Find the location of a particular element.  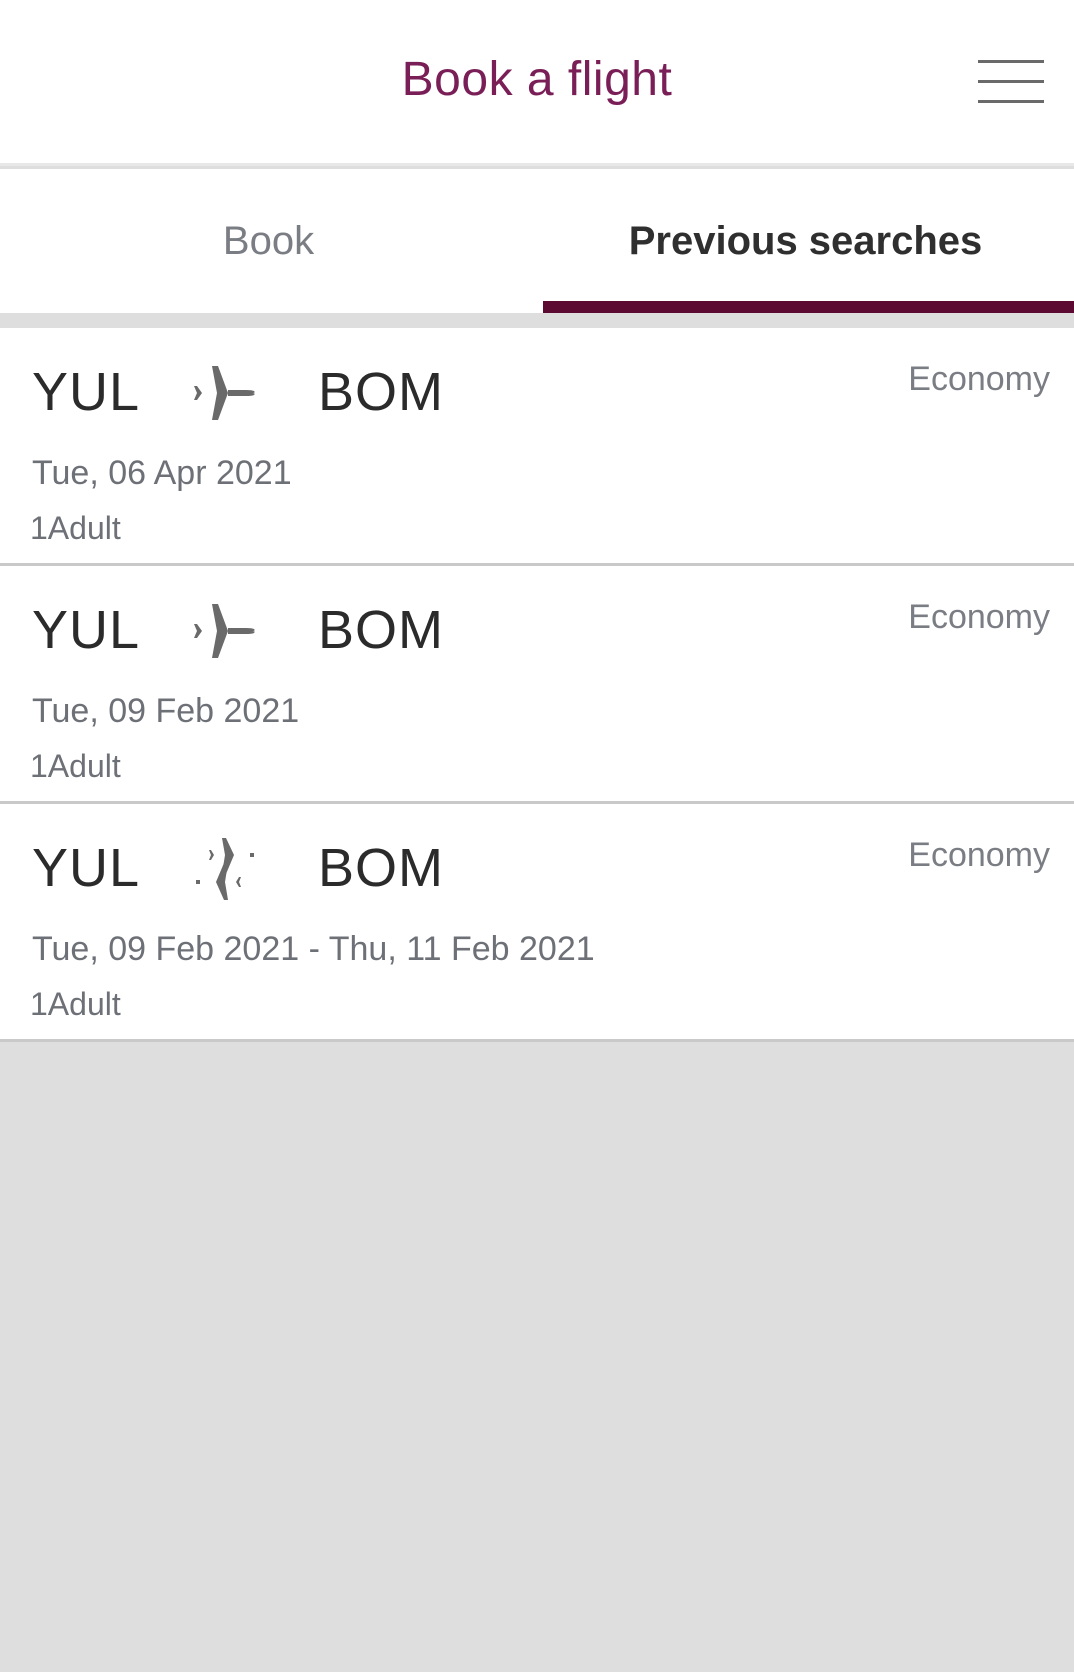

search-card: YUL BOM Economy Tue, 06 Apr 2021 1Adult is located at coordinates (537, 447).